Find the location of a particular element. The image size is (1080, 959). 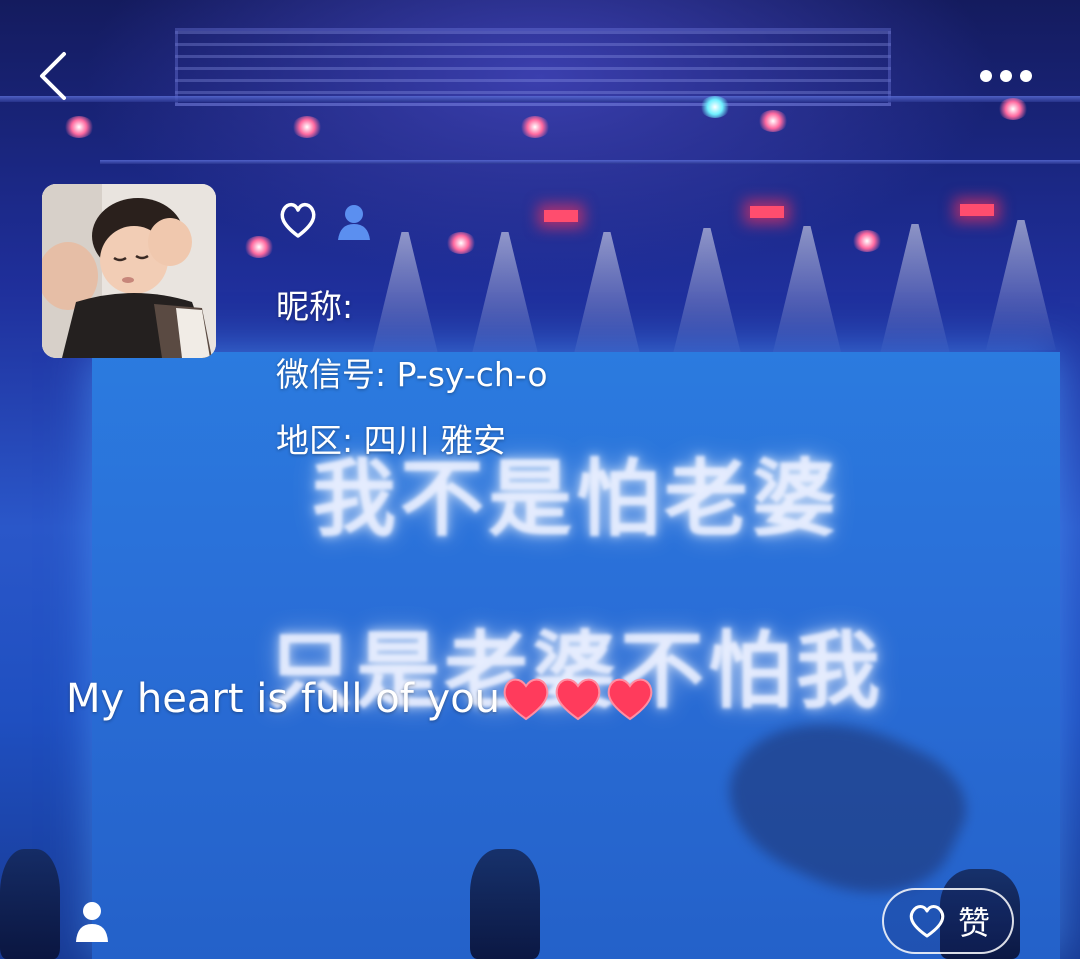

chevron-left-icon is located at coordinates (53, 76).